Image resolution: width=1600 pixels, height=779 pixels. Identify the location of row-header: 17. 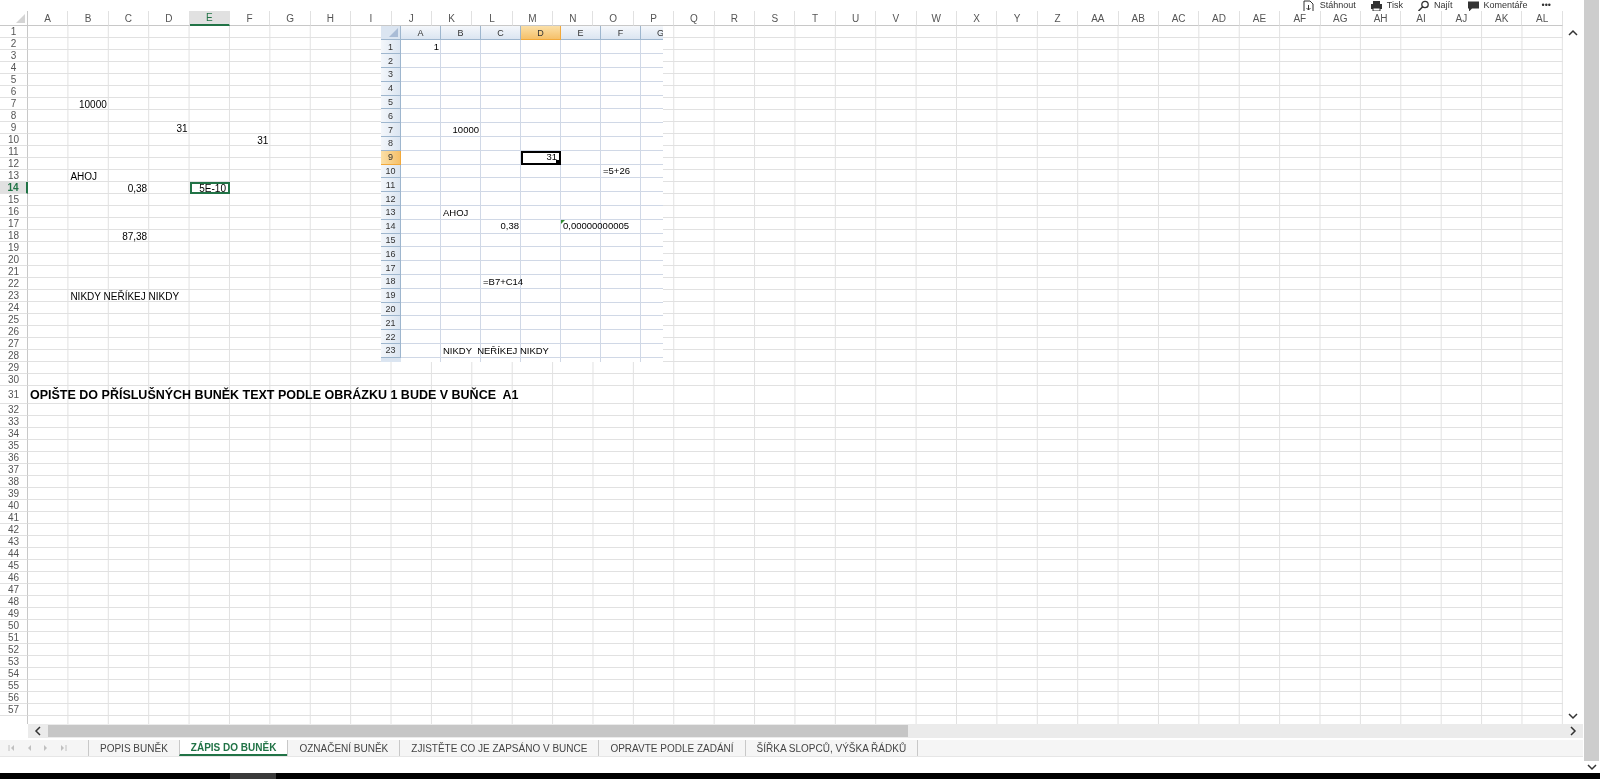
(391, 268).